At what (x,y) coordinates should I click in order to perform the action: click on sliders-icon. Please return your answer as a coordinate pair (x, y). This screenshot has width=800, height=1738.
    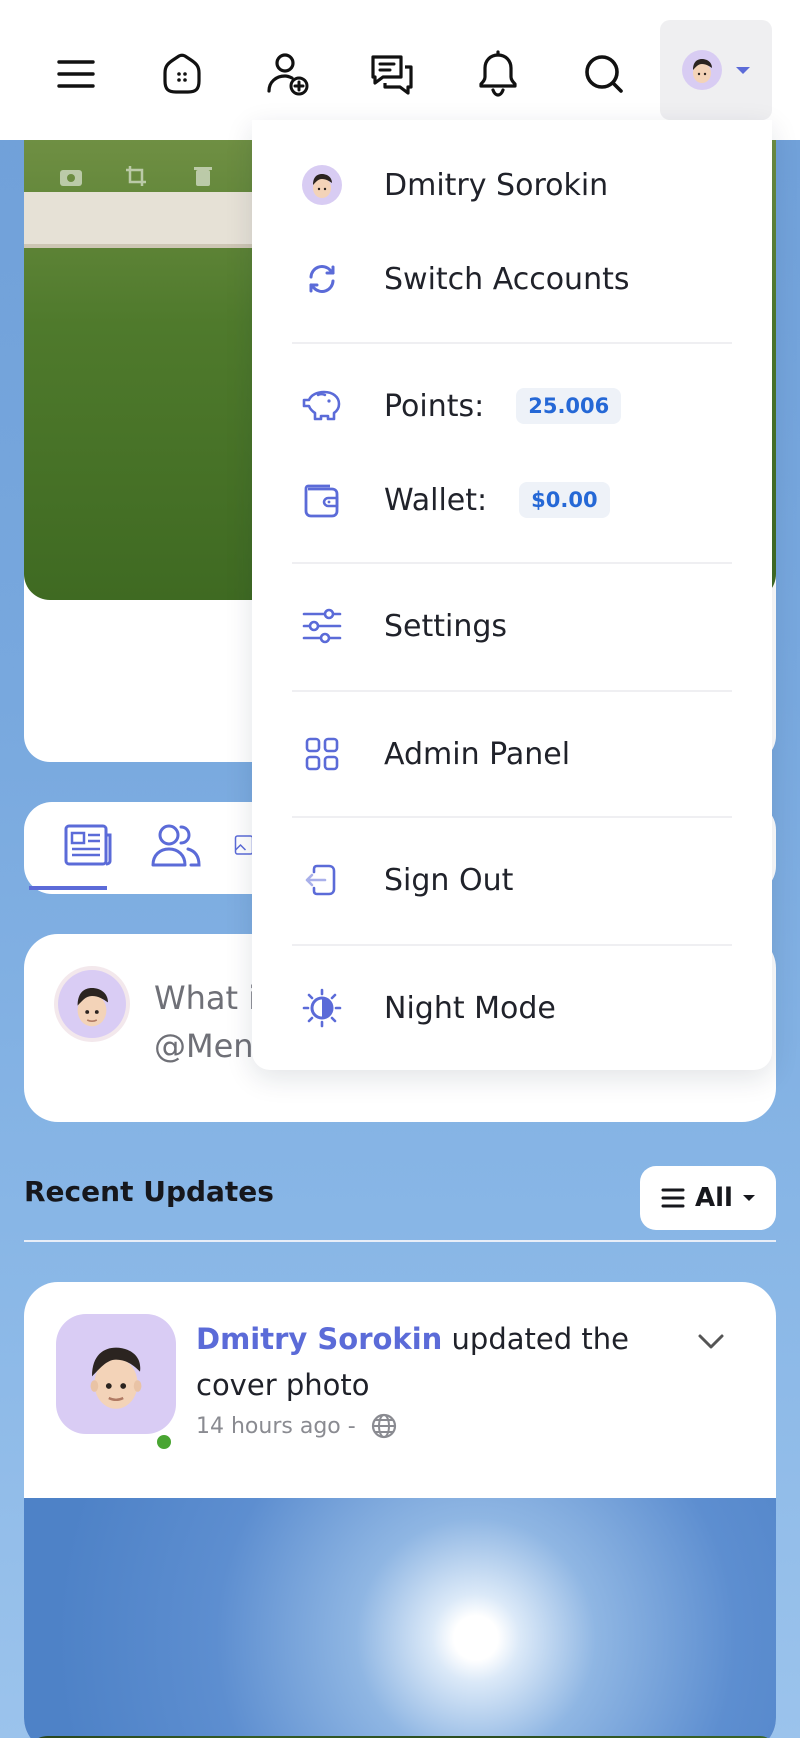
    Looking at the image, I should click on (322, 626).